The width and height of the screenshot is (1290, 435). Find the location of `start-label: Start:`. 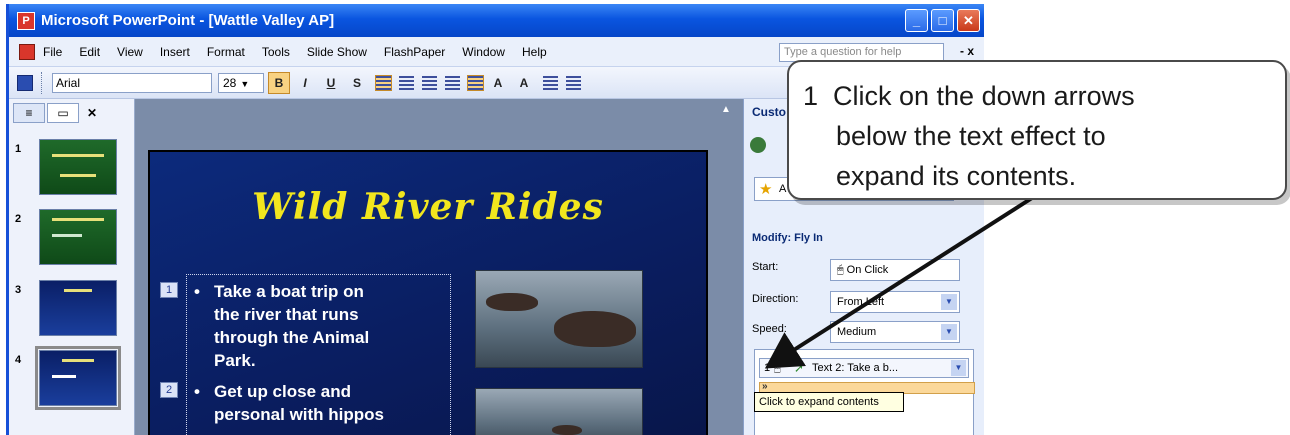

start-label: Start: is located at coordinates (765, 267).